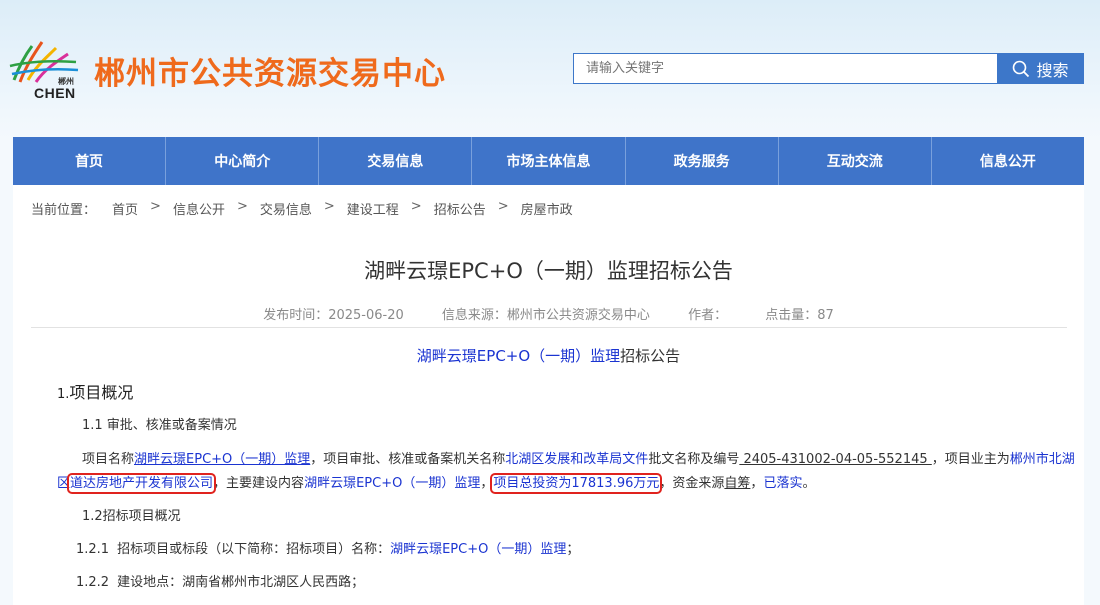 Image resolution: width=1100 pixels, height=605 pixels. What do you see at coordinates (93, 549) in the screenshot?
I see `item-number: 1.2.1` at bounding box center [93, 549].